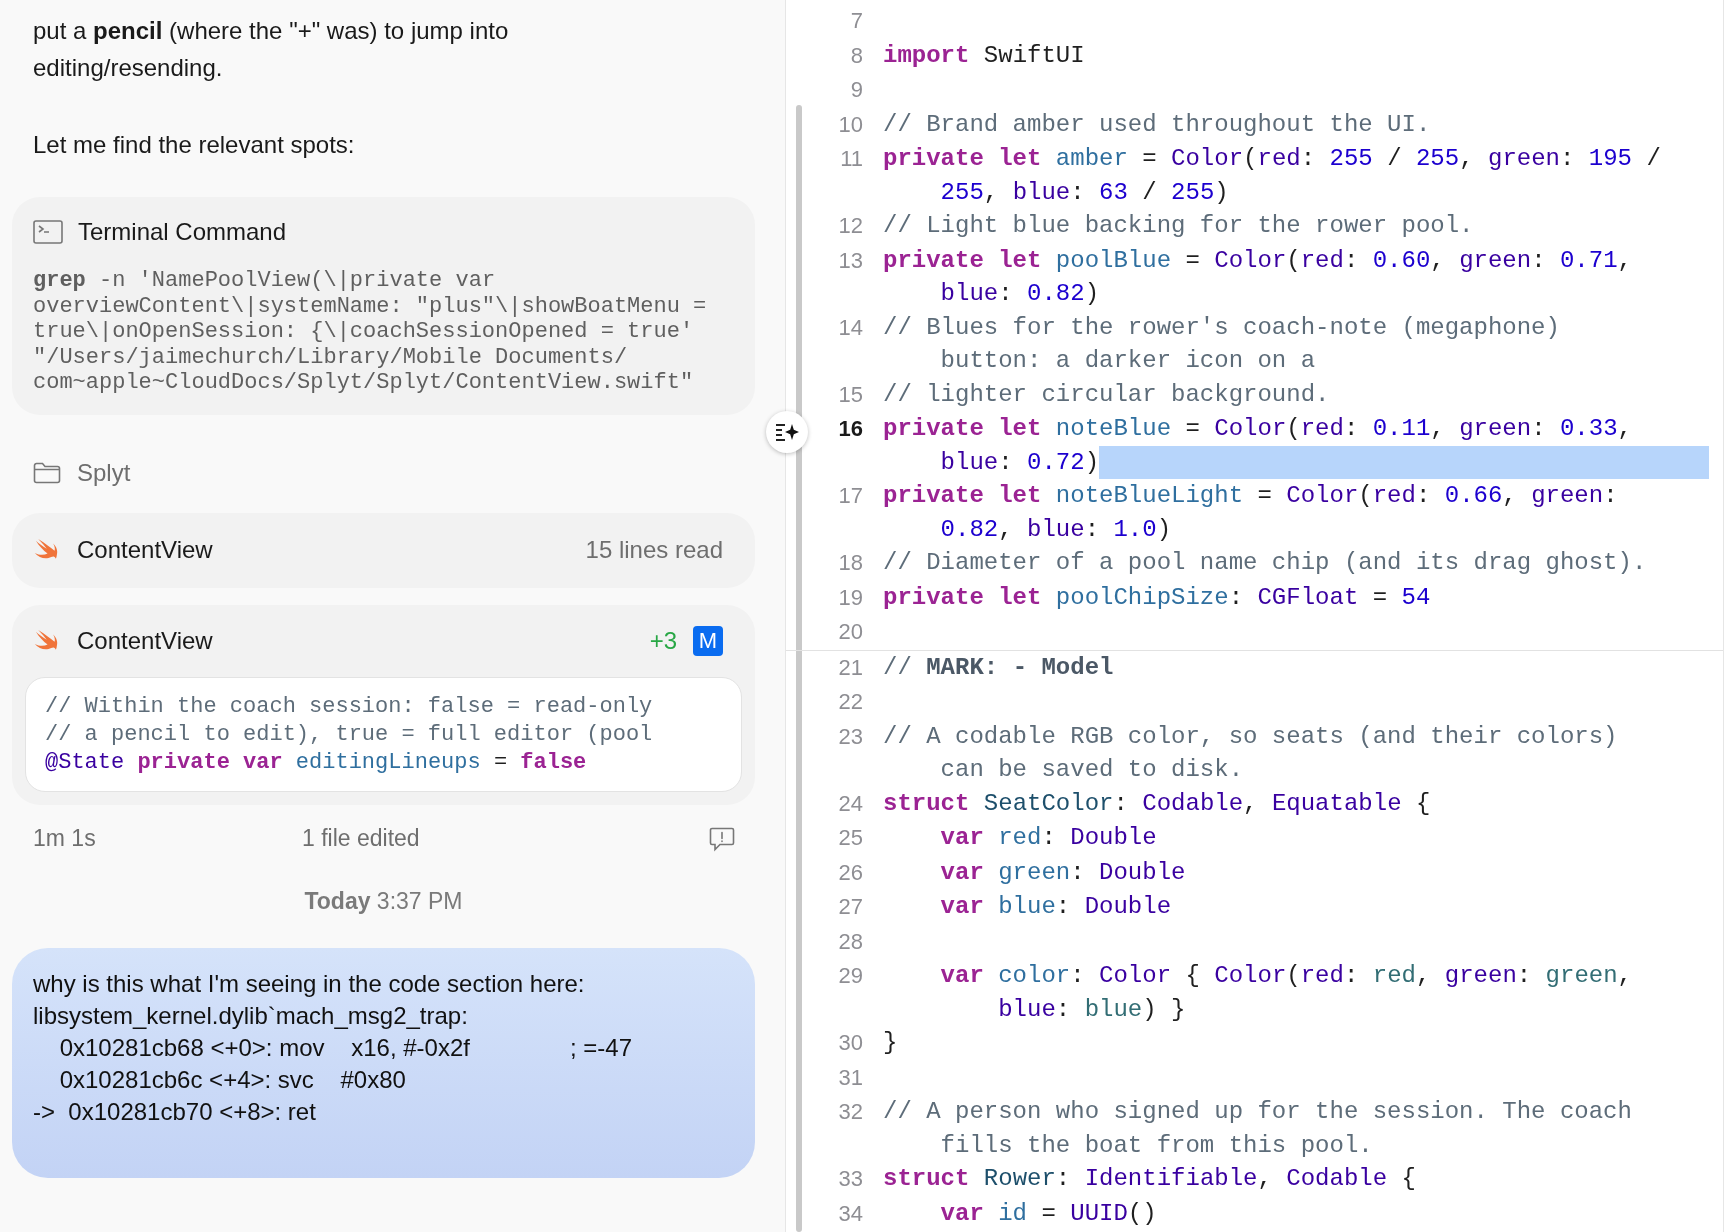 This screenshot has height=1232, width=1724. Describe the element at coordinates (1048, 1213) in the screenshot. I see `code-line: var id = UUID()` at that location.